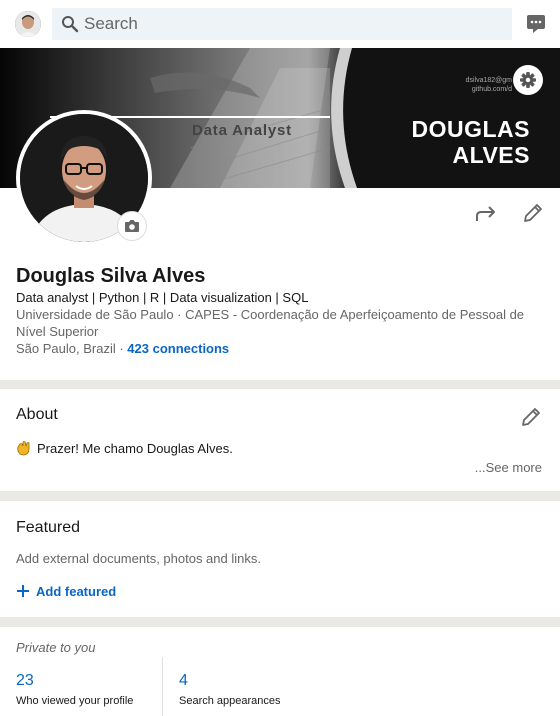  What do you see at coordinates (23, 448) in the screenshot?
I see `waving-hand-icon` at bounding box center [23, 448].